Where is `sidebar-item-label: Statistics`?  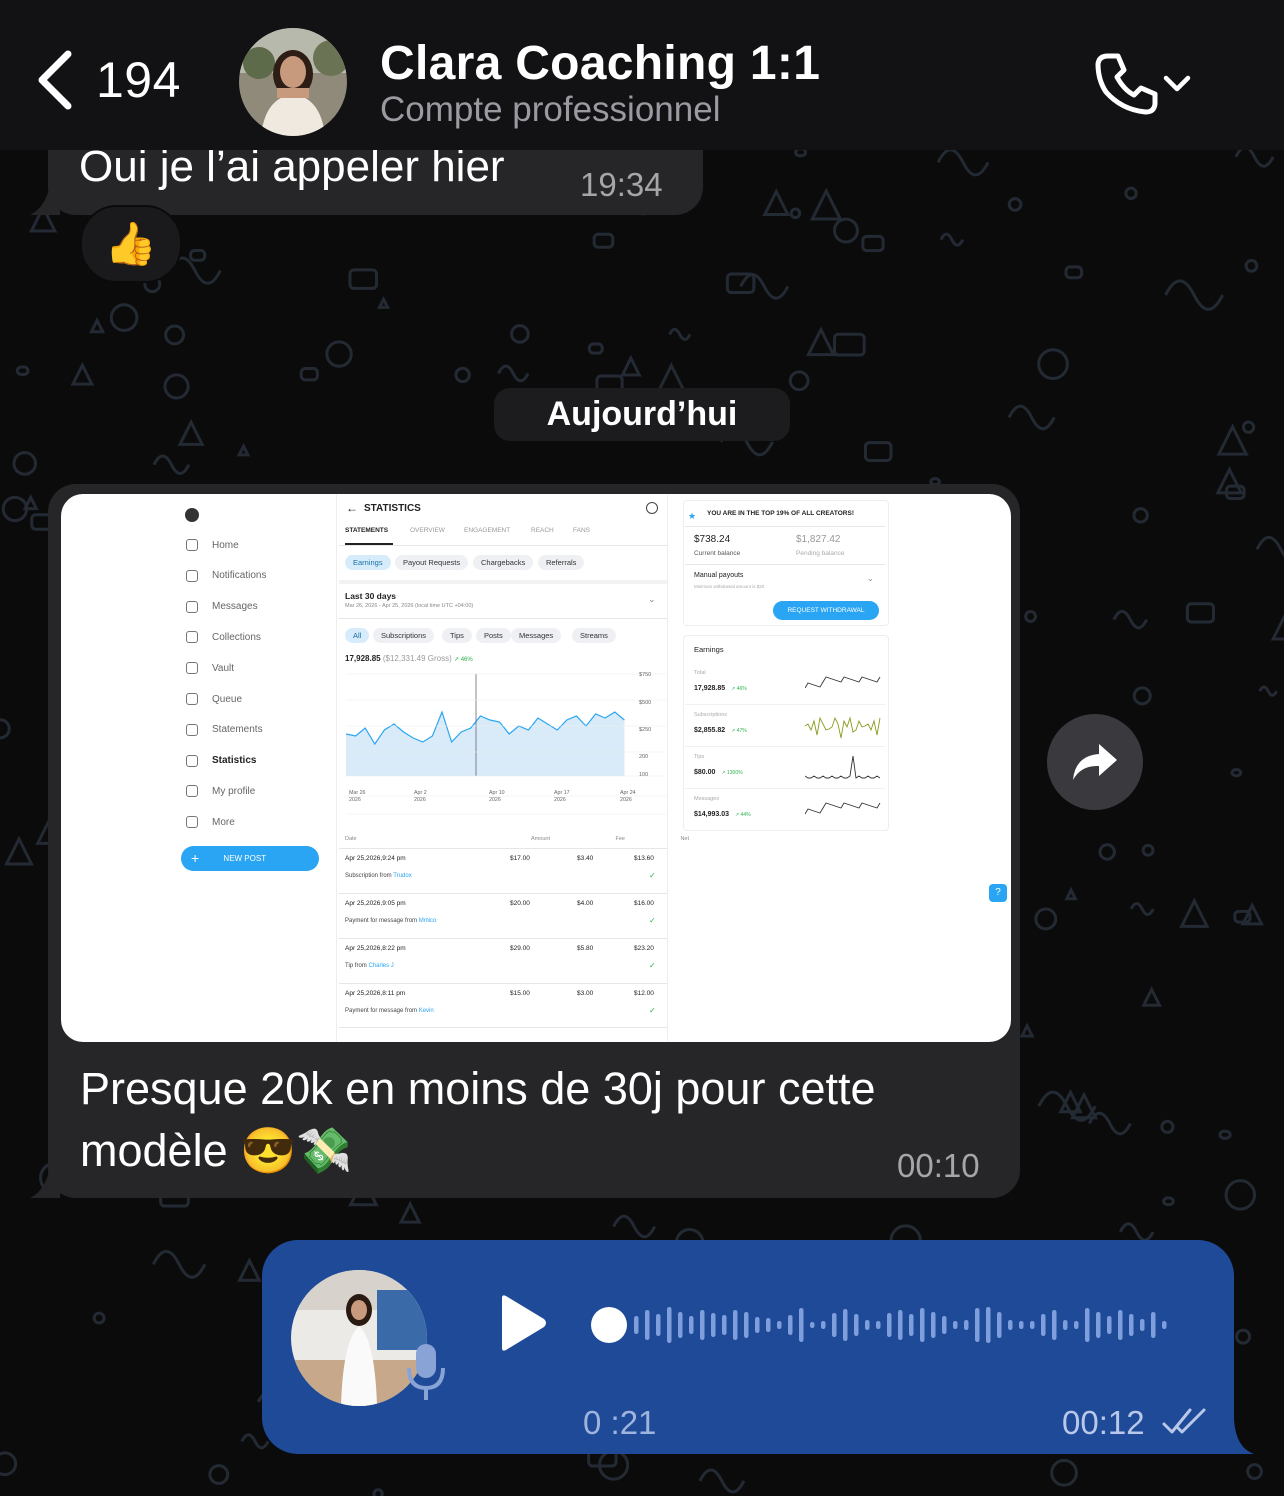 sidebar-item-label: Statistics is located at coordinates (234, 761).